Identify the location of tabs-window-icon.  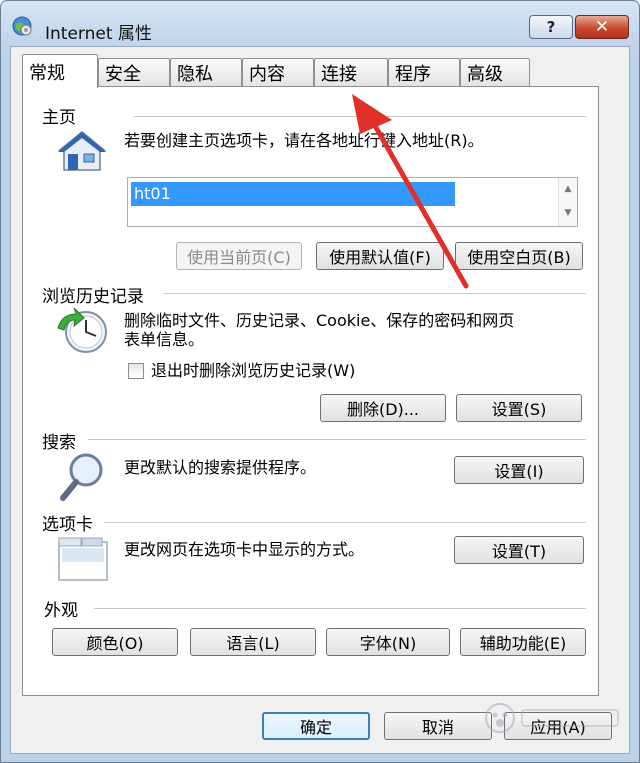
(83, 559).